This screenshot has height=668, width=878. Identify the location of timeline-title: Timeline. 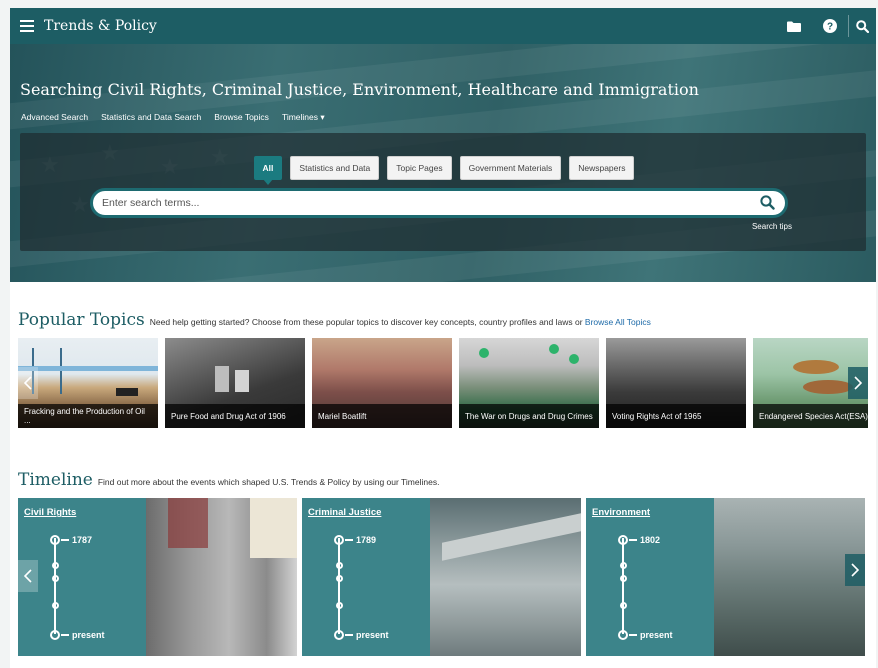
(55, 480).